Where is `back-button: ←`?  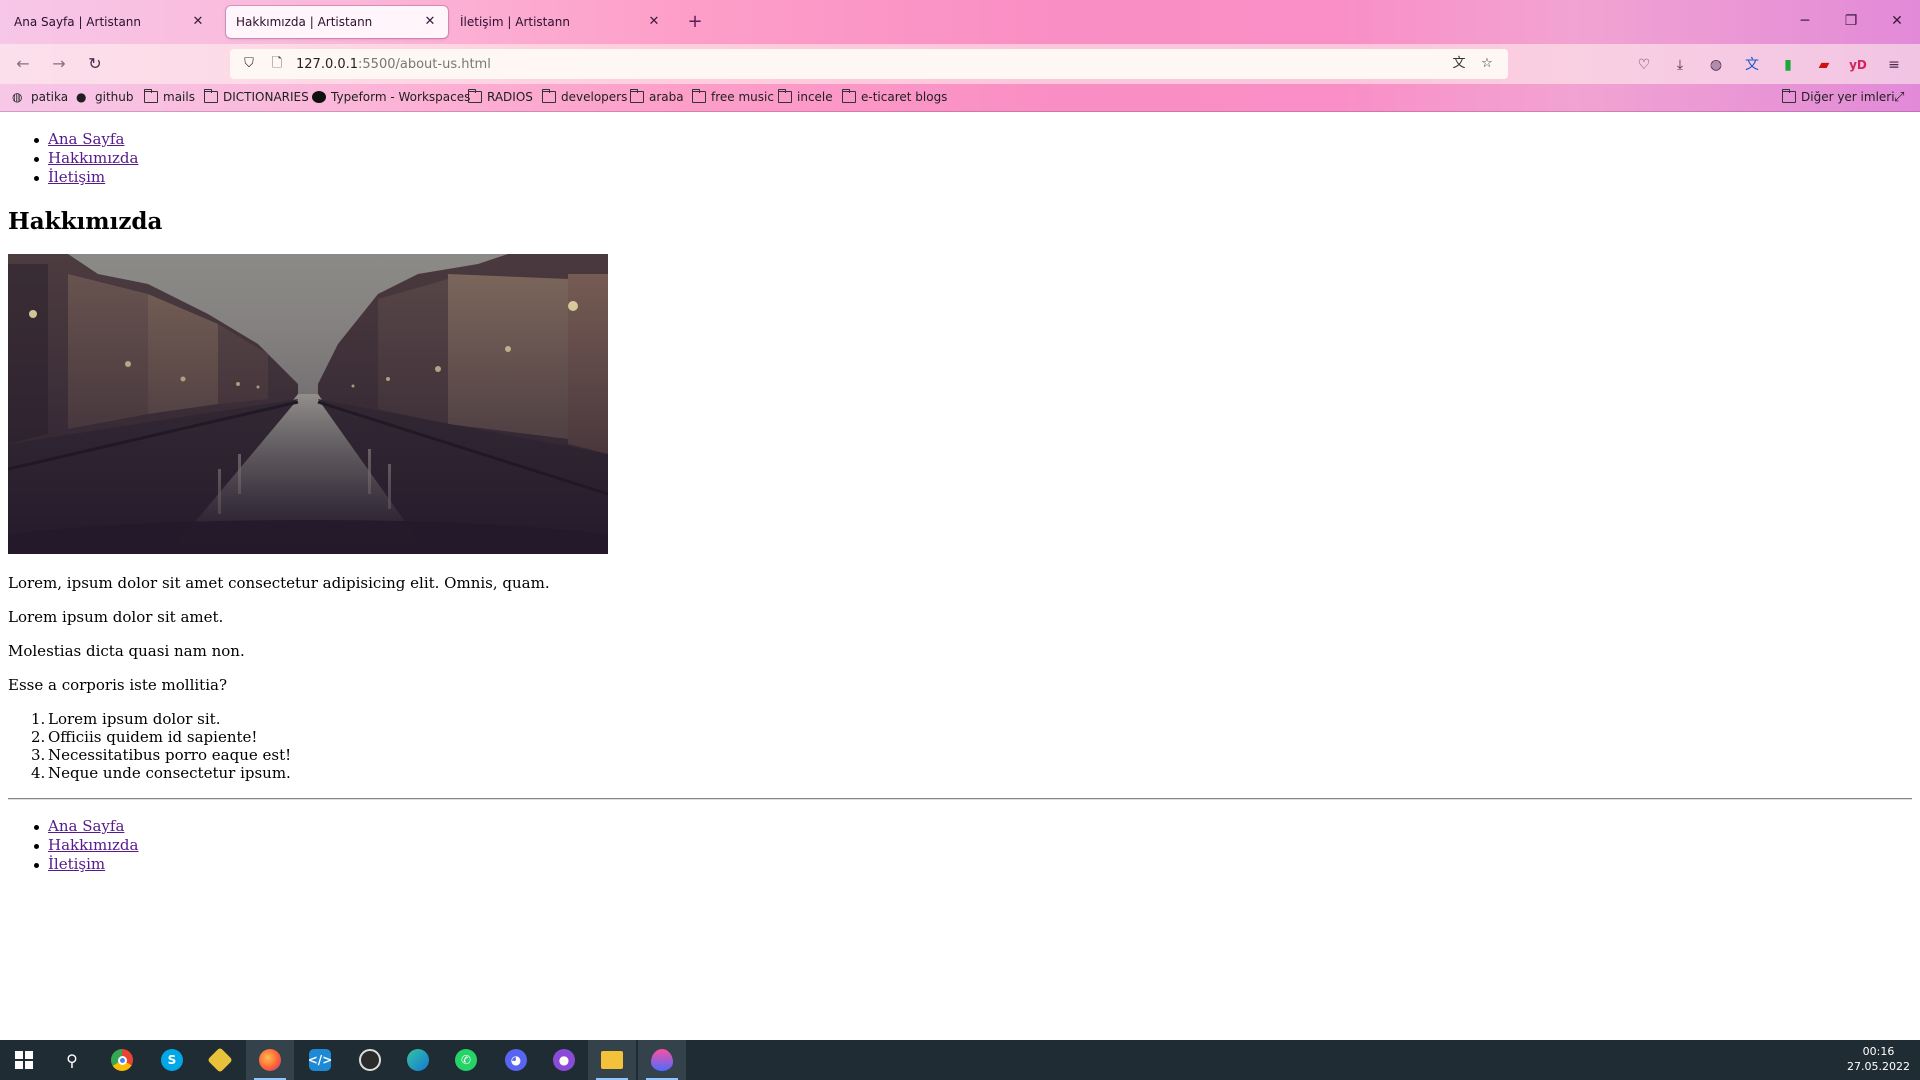
back-button: ← is located at coordinates (23, 64).